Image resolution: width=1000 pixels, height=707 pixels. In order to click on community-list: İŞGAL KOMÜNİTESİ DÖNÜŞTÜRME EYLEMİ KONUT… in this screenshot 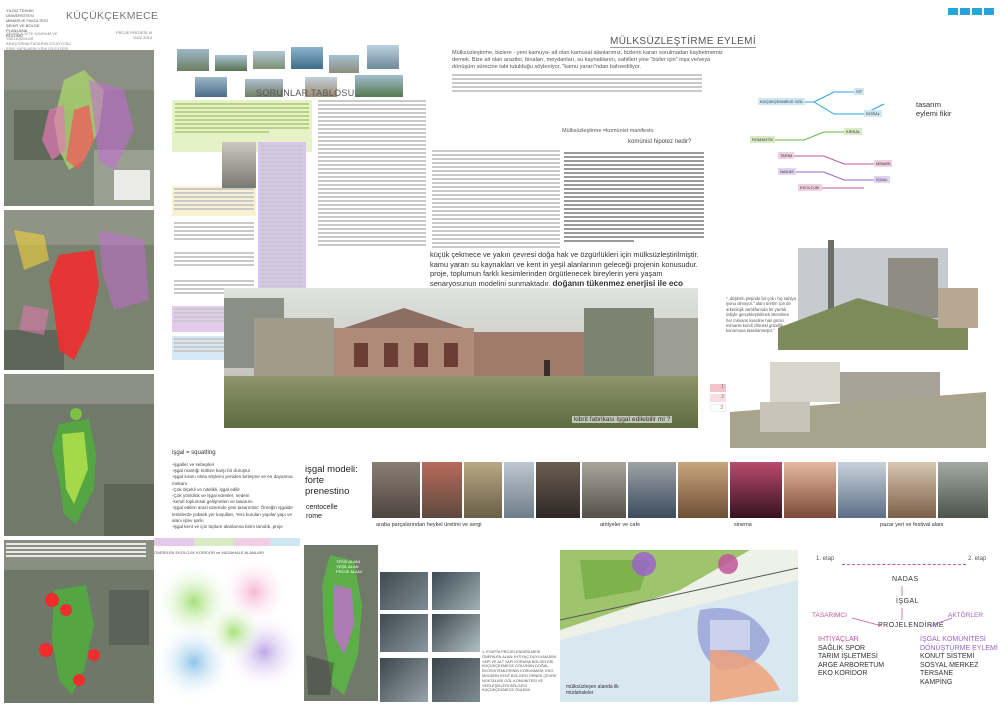, I will do `click(959, 662)`.